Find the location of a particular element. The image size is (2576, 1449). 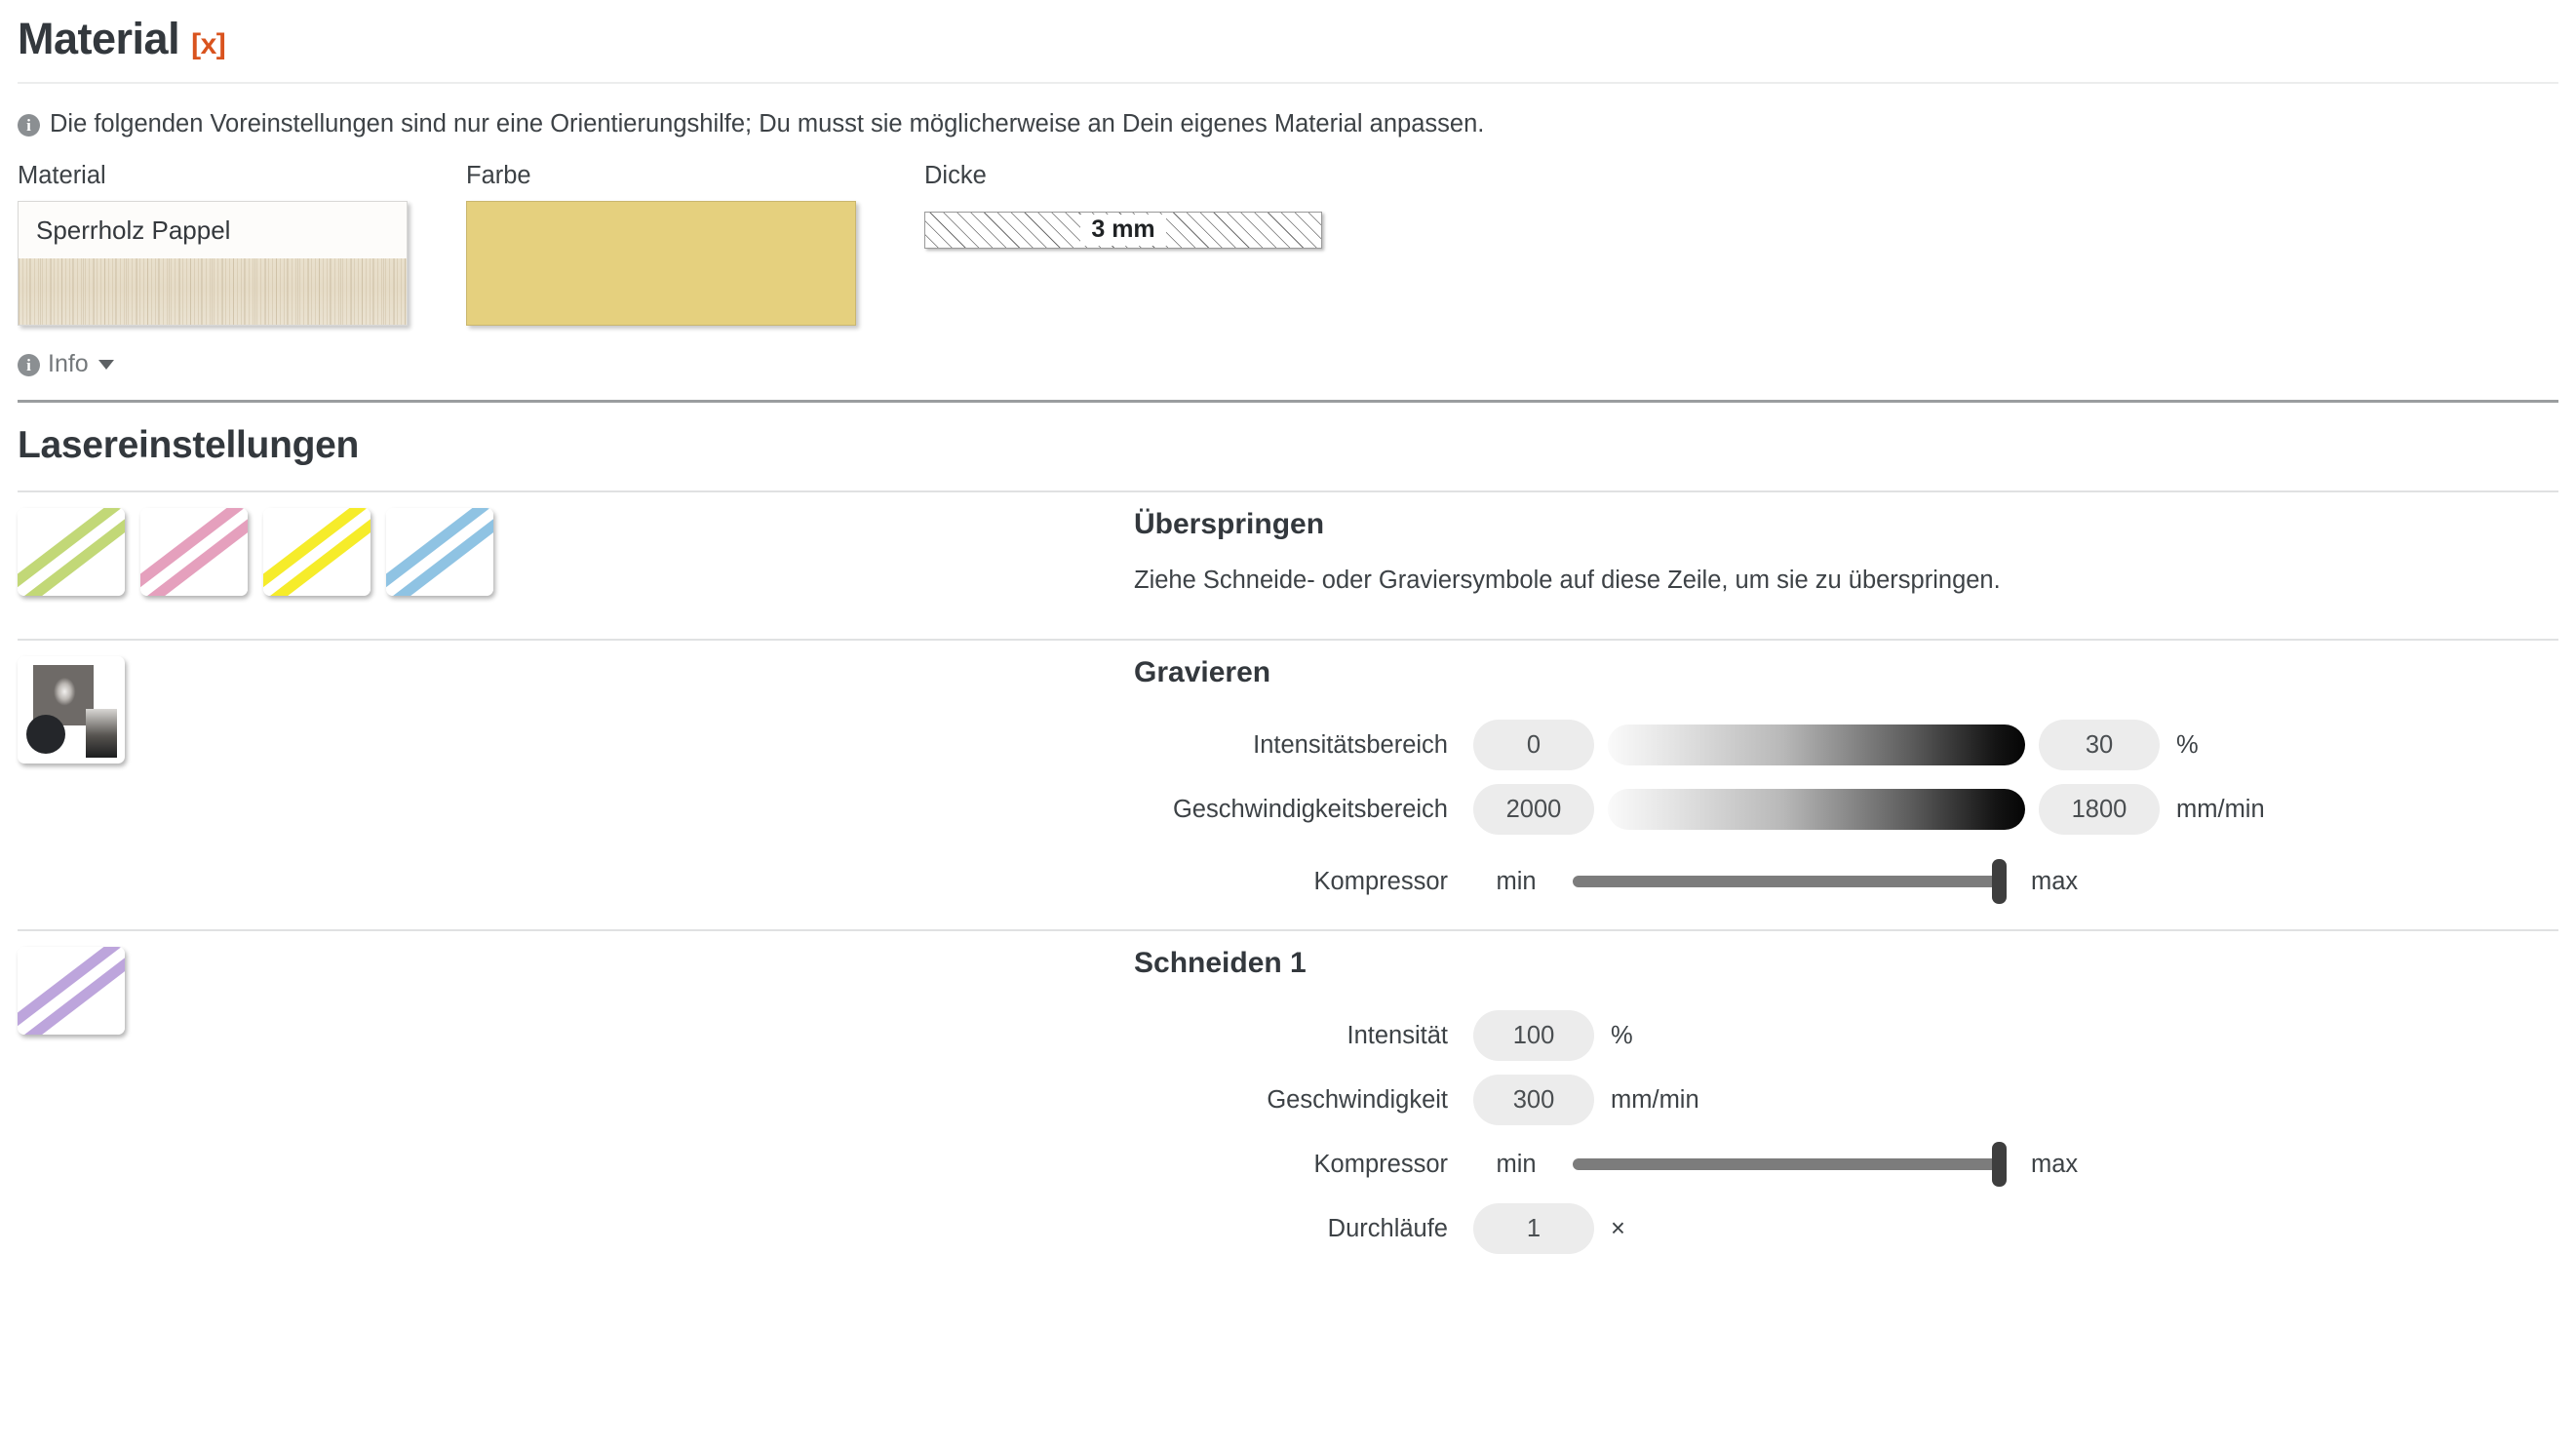

engrave-thumbnail-tile is located at coordinates (71, 710).